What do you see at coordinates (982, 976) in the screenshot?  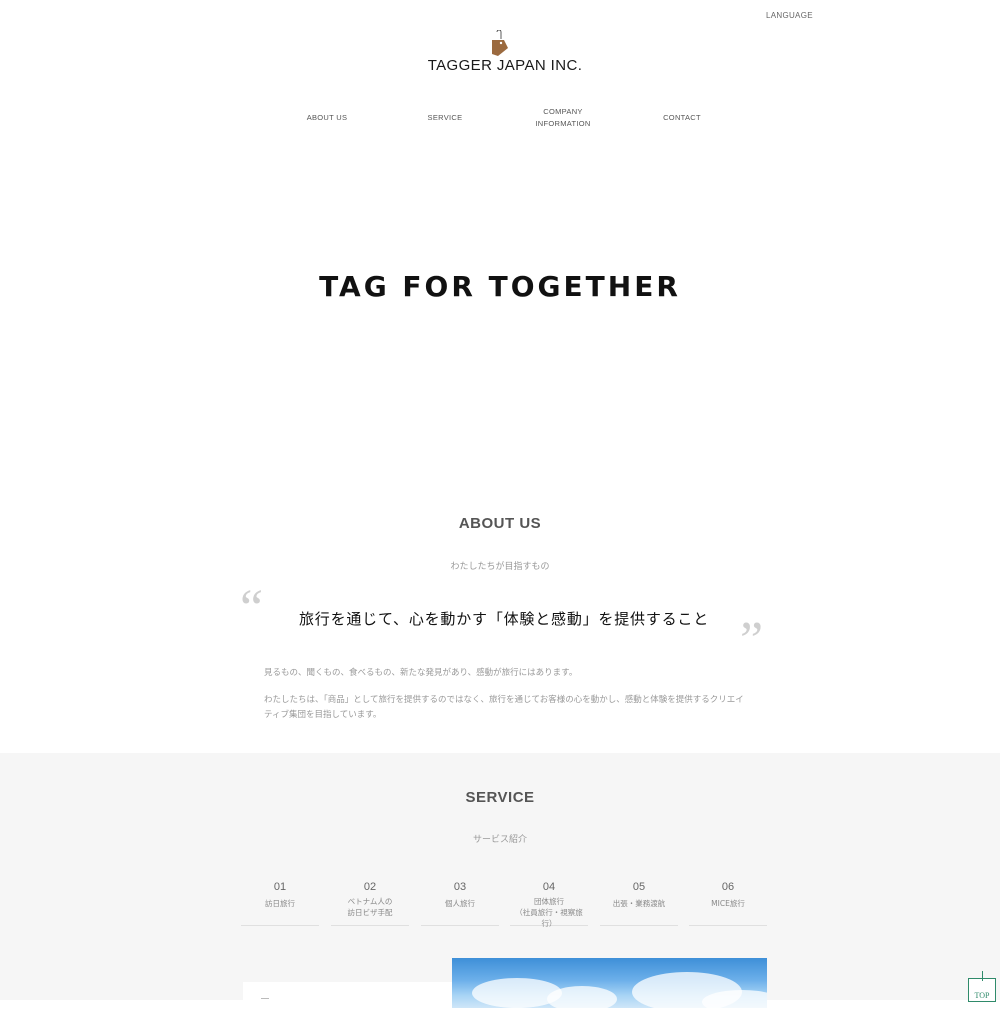 I see `page-top-line` at bounding box center [982, 976].